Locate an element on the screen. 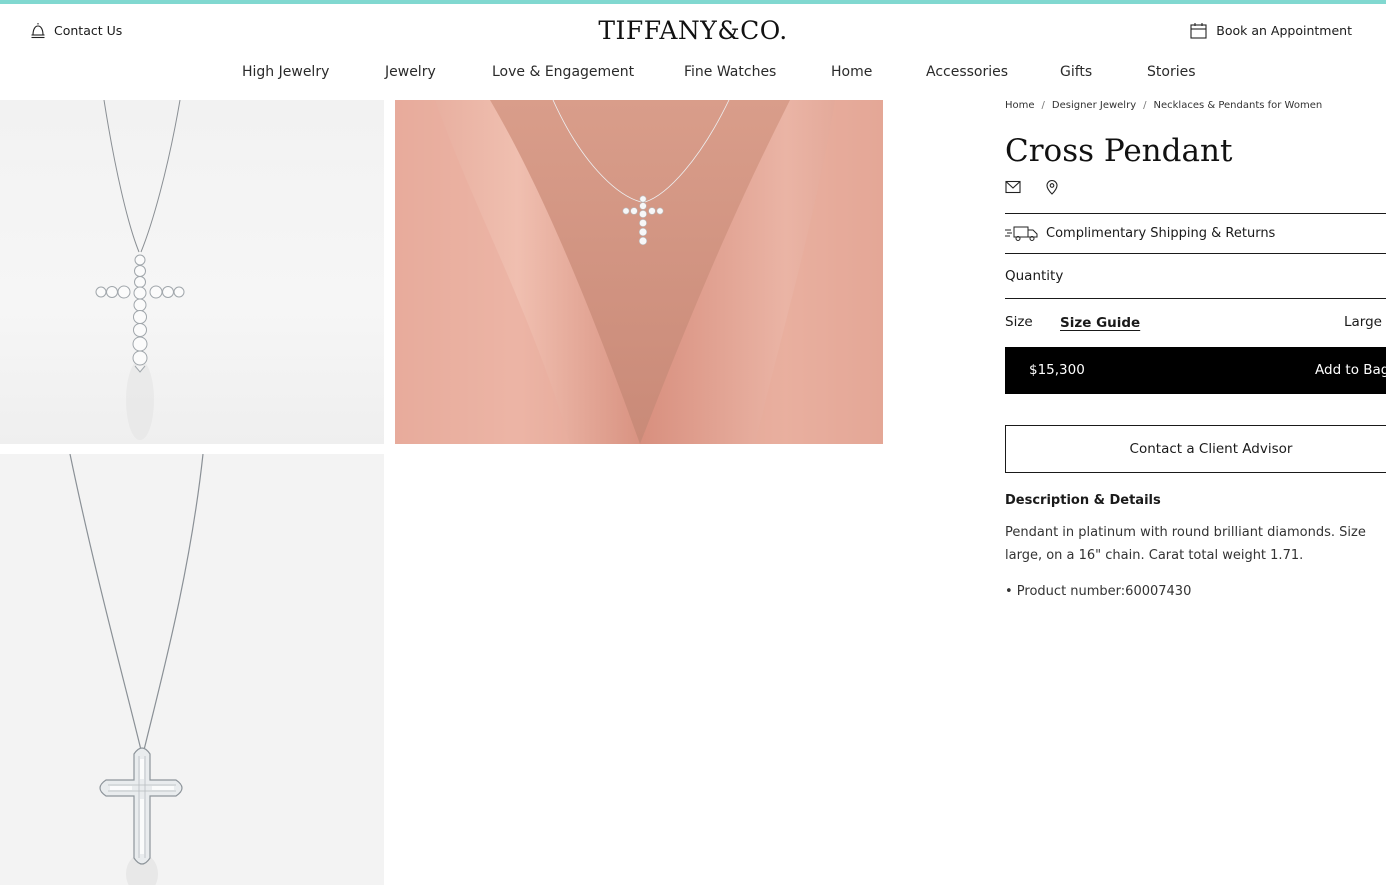 The image size is (1386, 885). shipping-label: Complimentary Shipping & Returns is located at coordinates (1161, 233).